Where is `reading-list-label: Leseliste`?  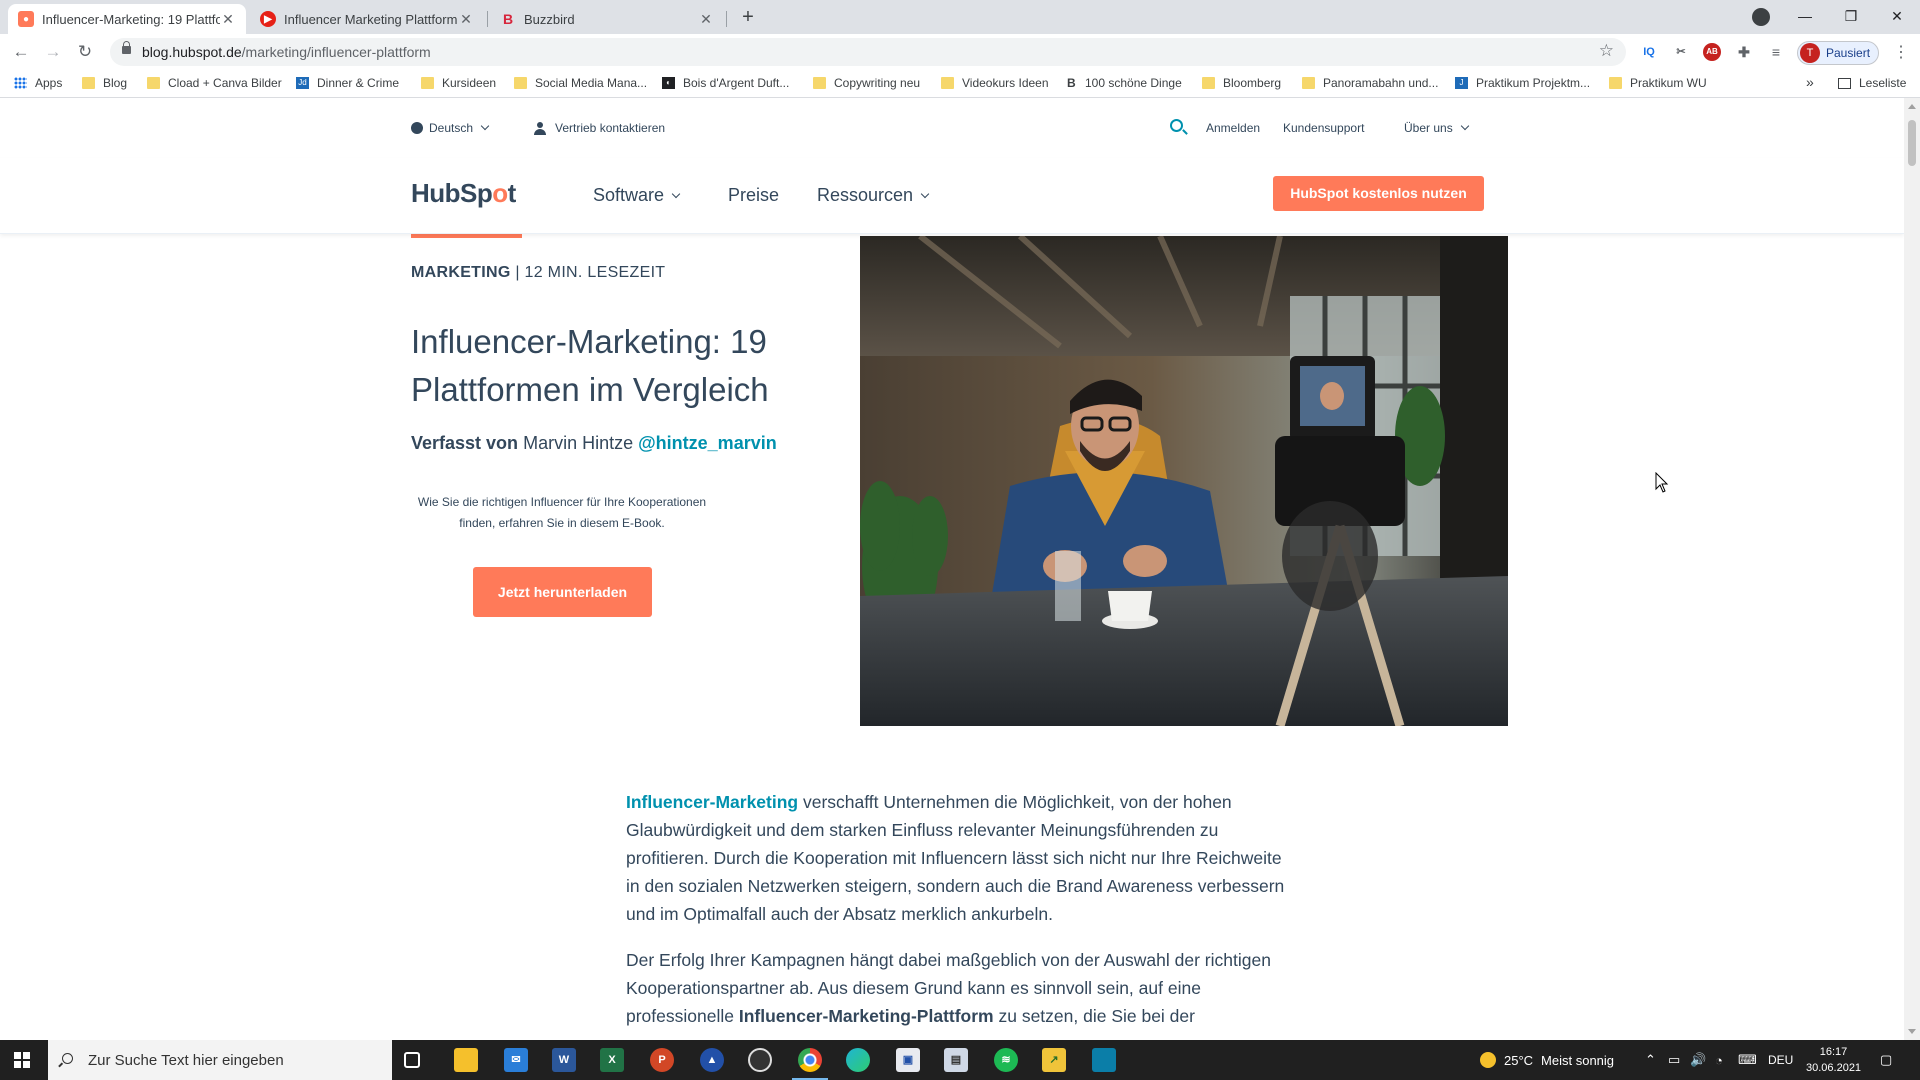
reading-list-label: Leseliste is located at coordinates (1883, 83).